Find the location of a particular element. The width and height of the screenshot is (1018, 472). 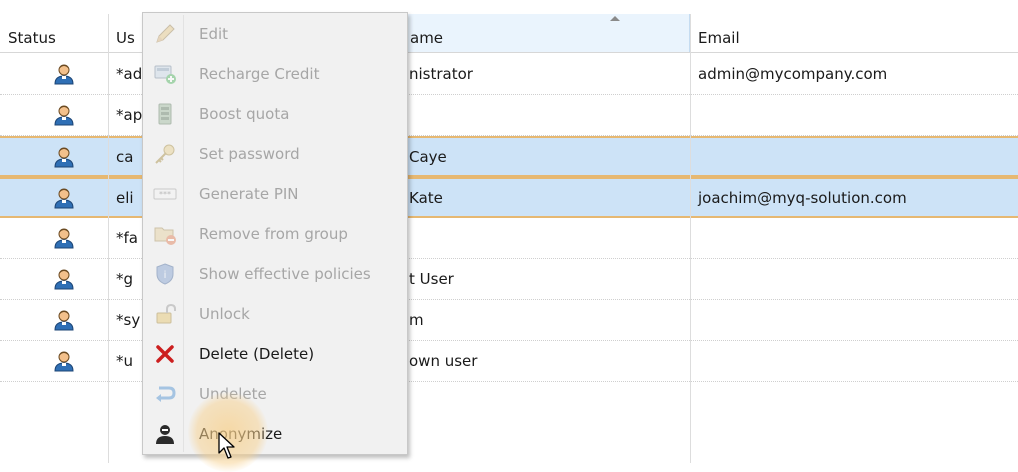

menu-item-show-effective-policies: i Show effective policies is located at coordinates (275, 274).